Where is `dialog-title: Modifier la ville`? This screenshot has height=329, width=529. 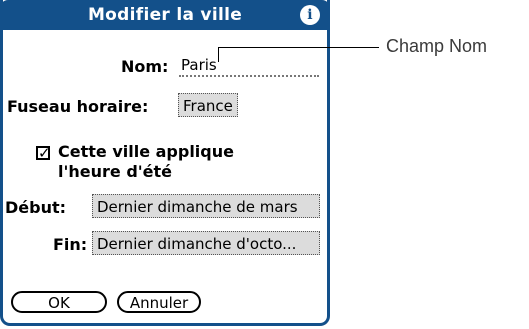 dialog-title: Modifier la ville is located at coordinates (165, 15).